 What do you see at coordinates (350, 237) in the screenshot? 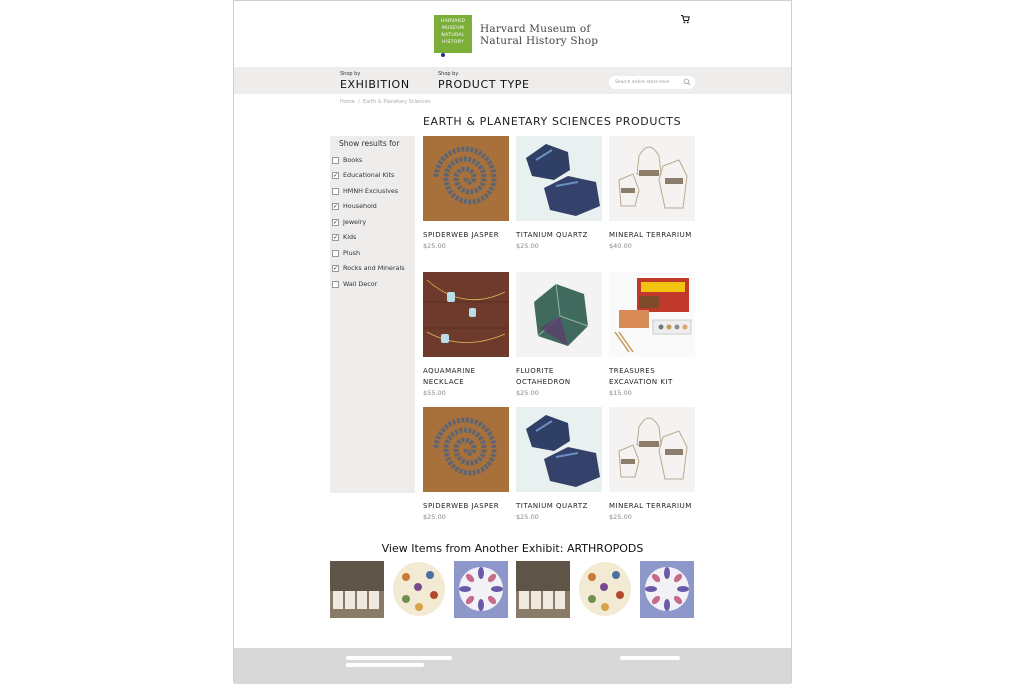
I see `filter-label: Kids` at bounding box center [350, 237].